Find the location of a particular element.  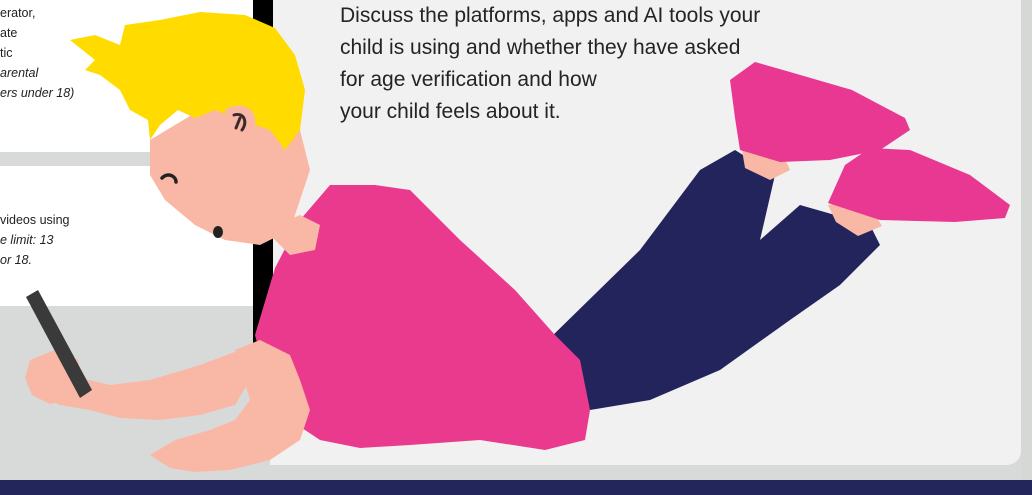

mouth is located at coordinates (218, 232).